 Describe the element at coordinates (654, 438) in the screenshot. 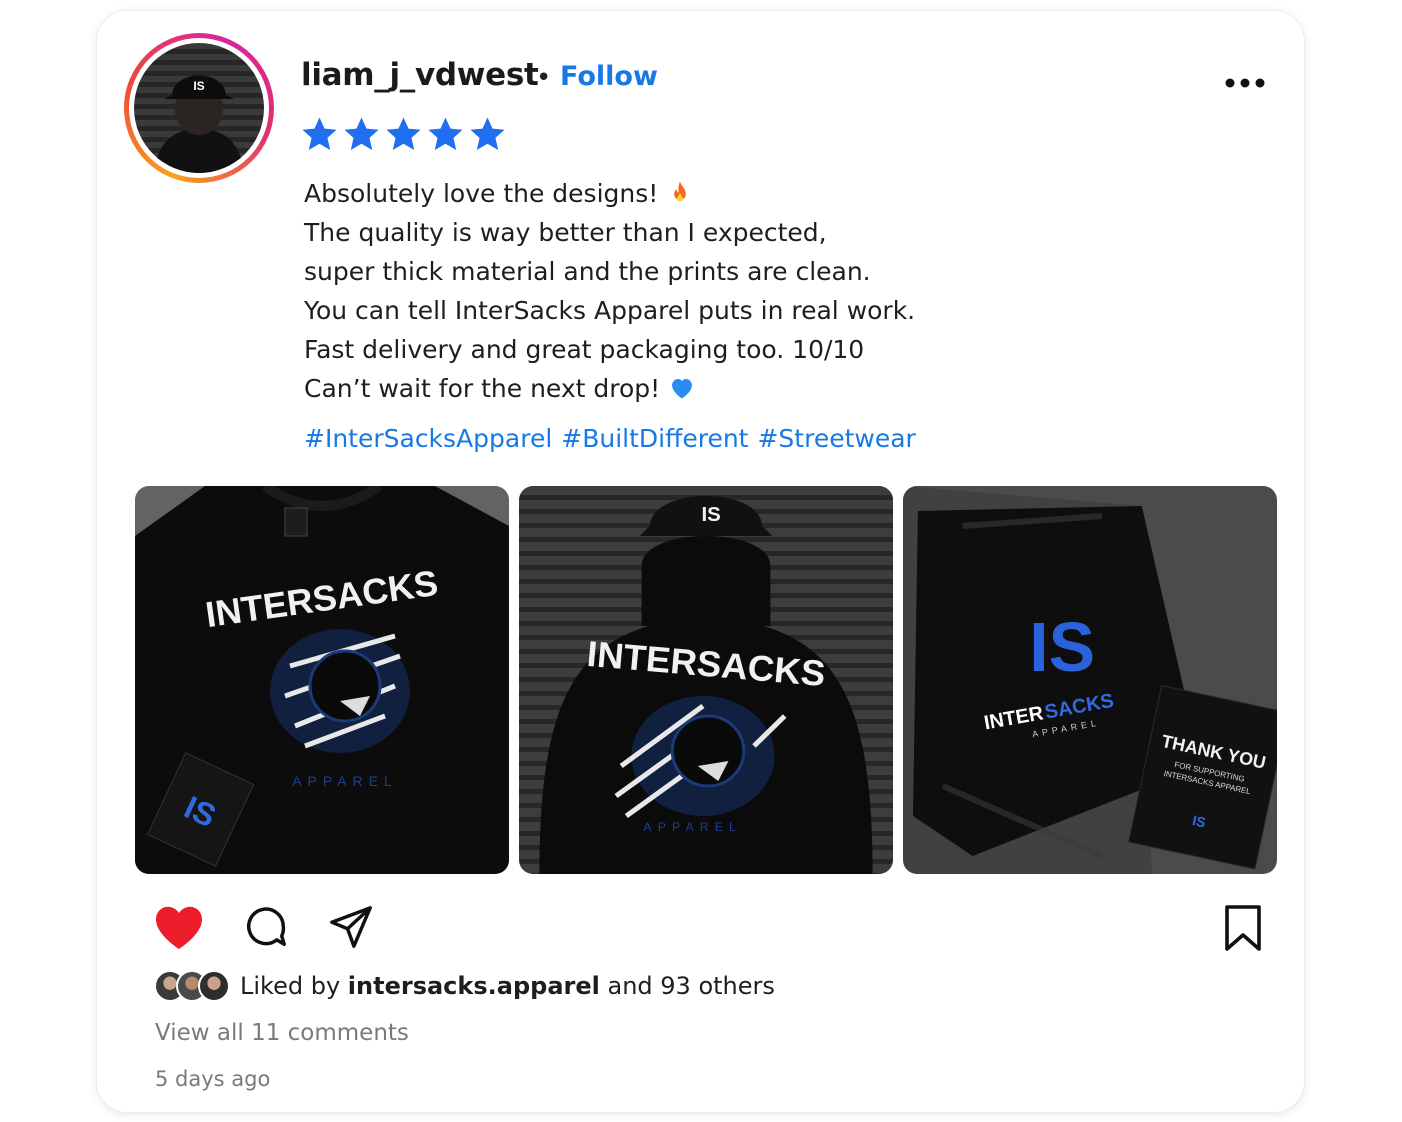

I see `hashtag-link: #BuiltDifferent` at that location.